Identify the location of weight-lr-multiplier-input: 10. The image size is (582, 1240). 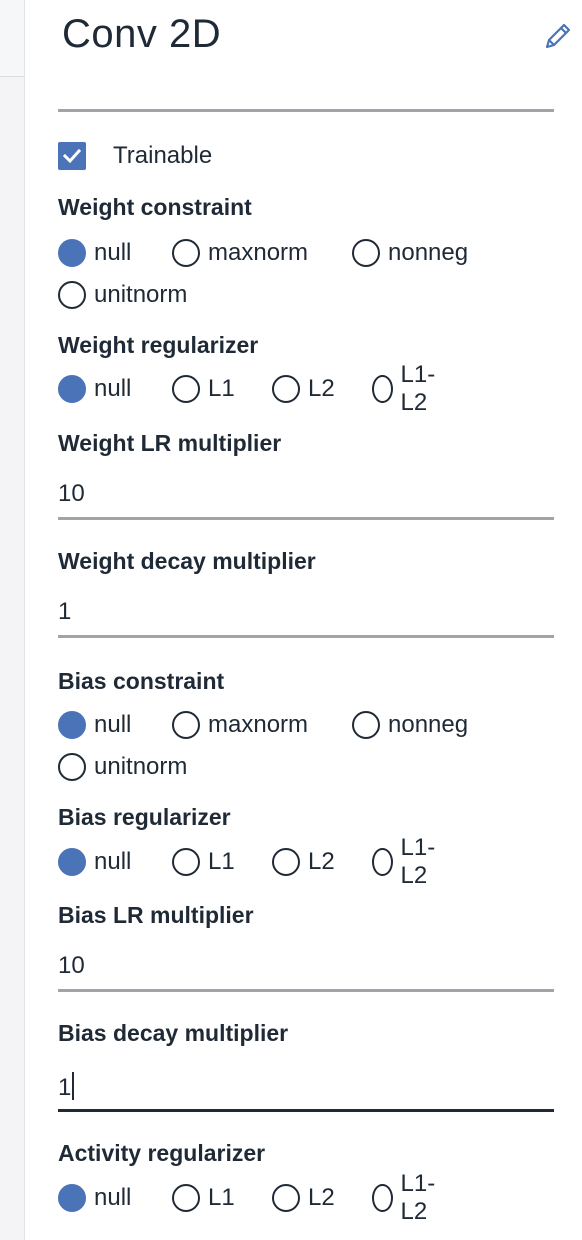
(306, 500).